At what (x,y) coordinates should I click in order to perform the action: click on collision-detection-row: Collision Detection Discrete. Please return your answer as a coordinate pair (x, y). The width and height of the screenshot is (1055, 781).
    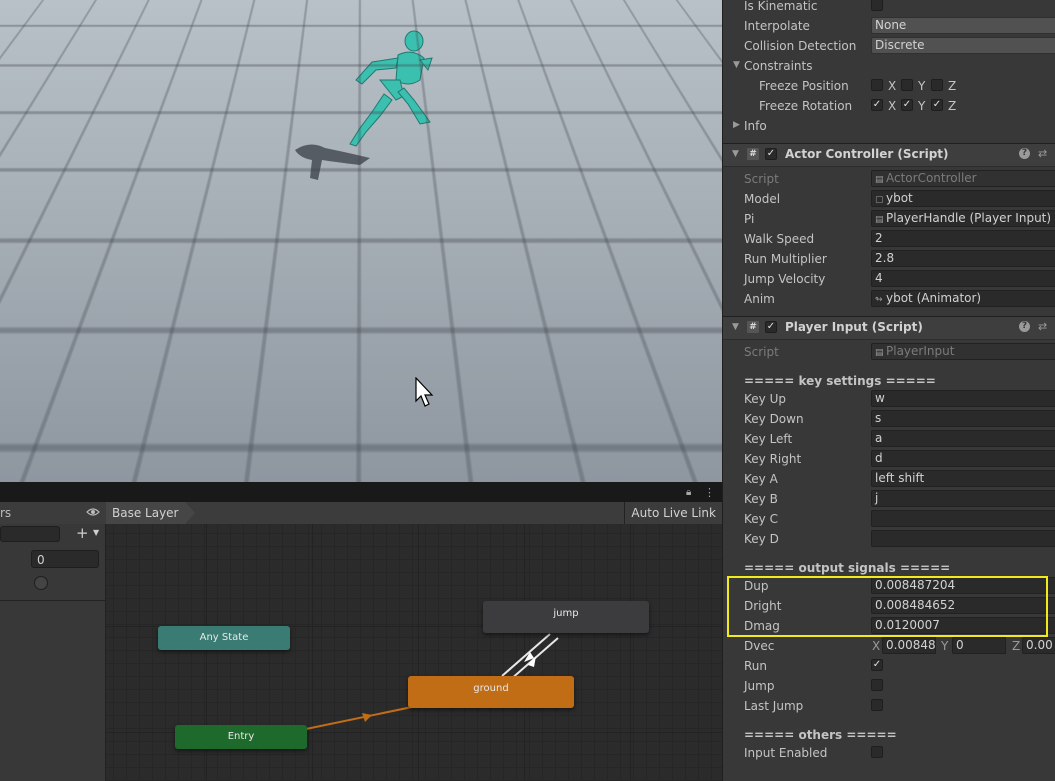
    Looking at the image, I should click on (889, 46).